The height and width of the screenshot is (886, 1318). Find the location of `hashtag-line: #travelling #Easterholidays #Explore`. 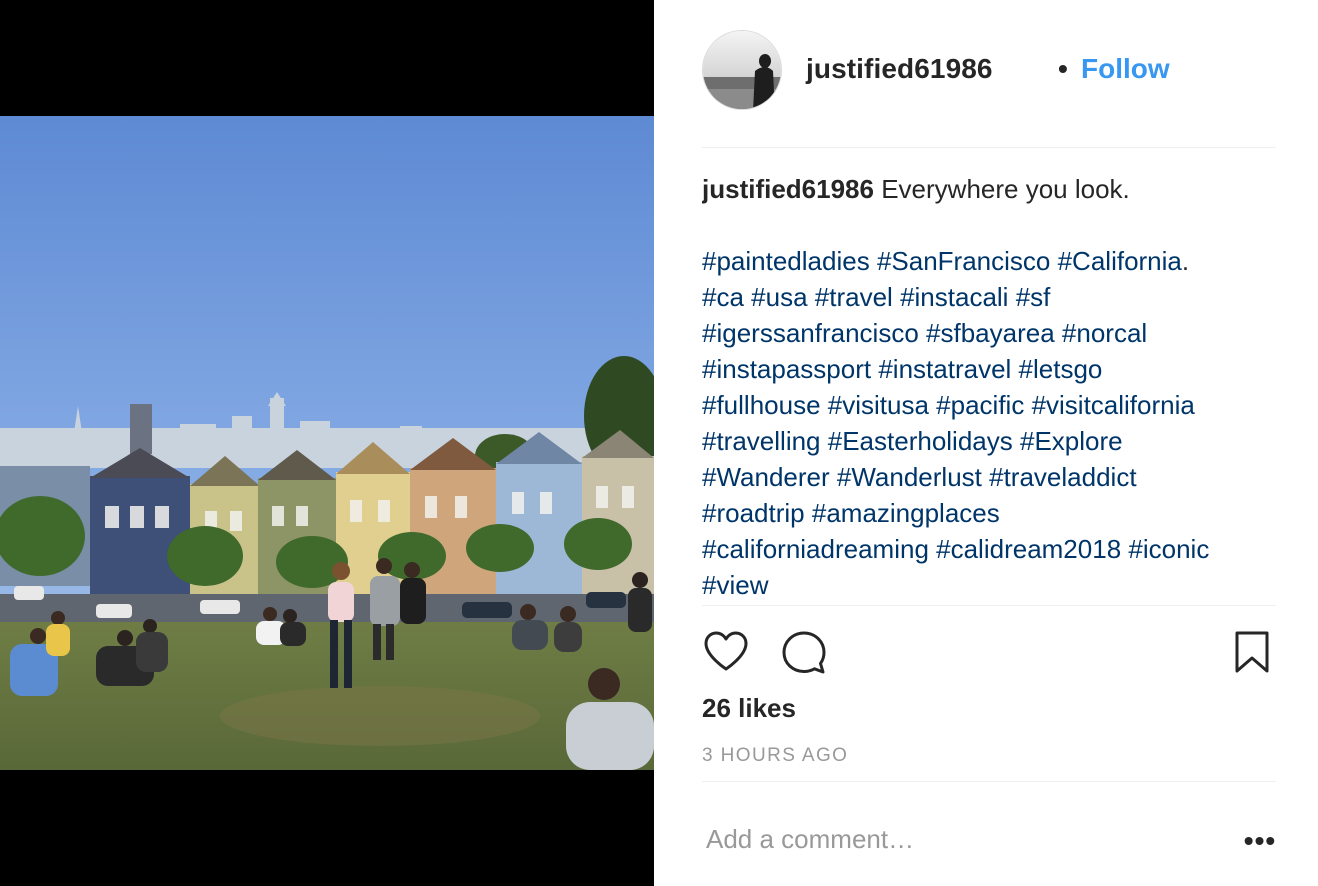

hashtag-line: #travelling #Easterholidays #Explore is located at coordinates (992, 441).